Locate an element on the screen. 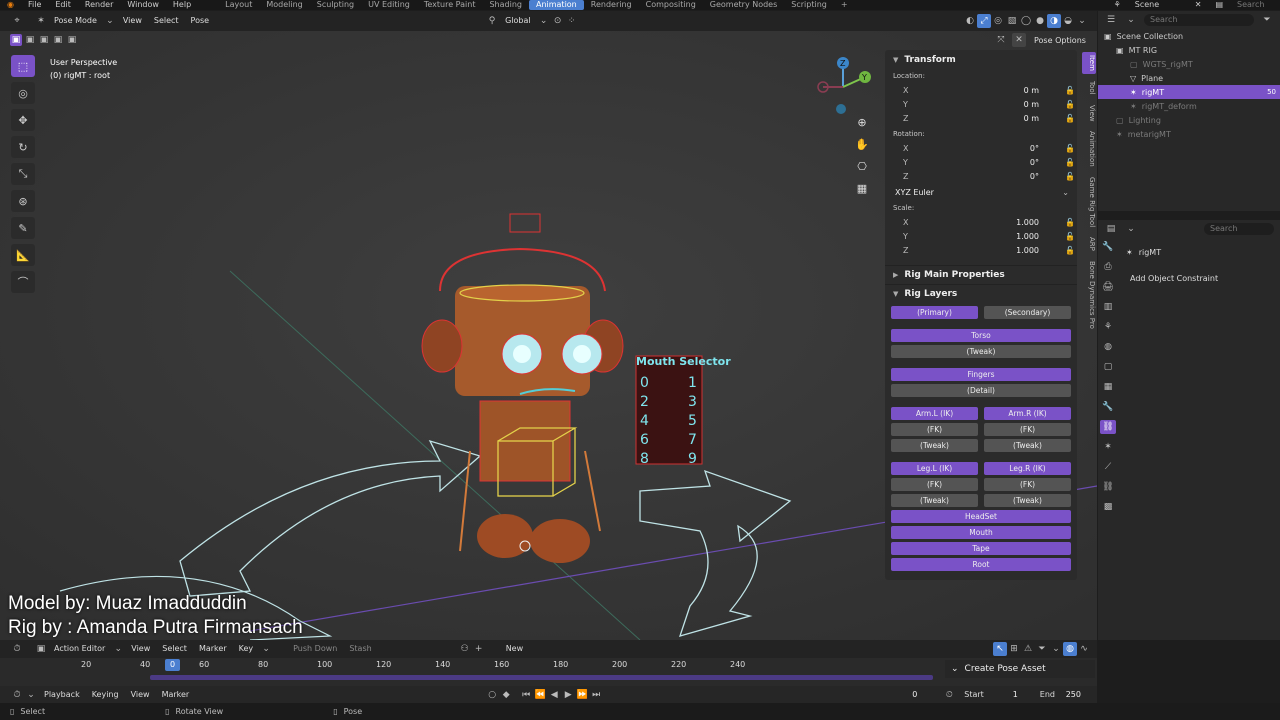 The height and width of the screenshot is (720, 1280). tab-geometry-nodes: Geometry Nodes is located at coordinates (743, 5).